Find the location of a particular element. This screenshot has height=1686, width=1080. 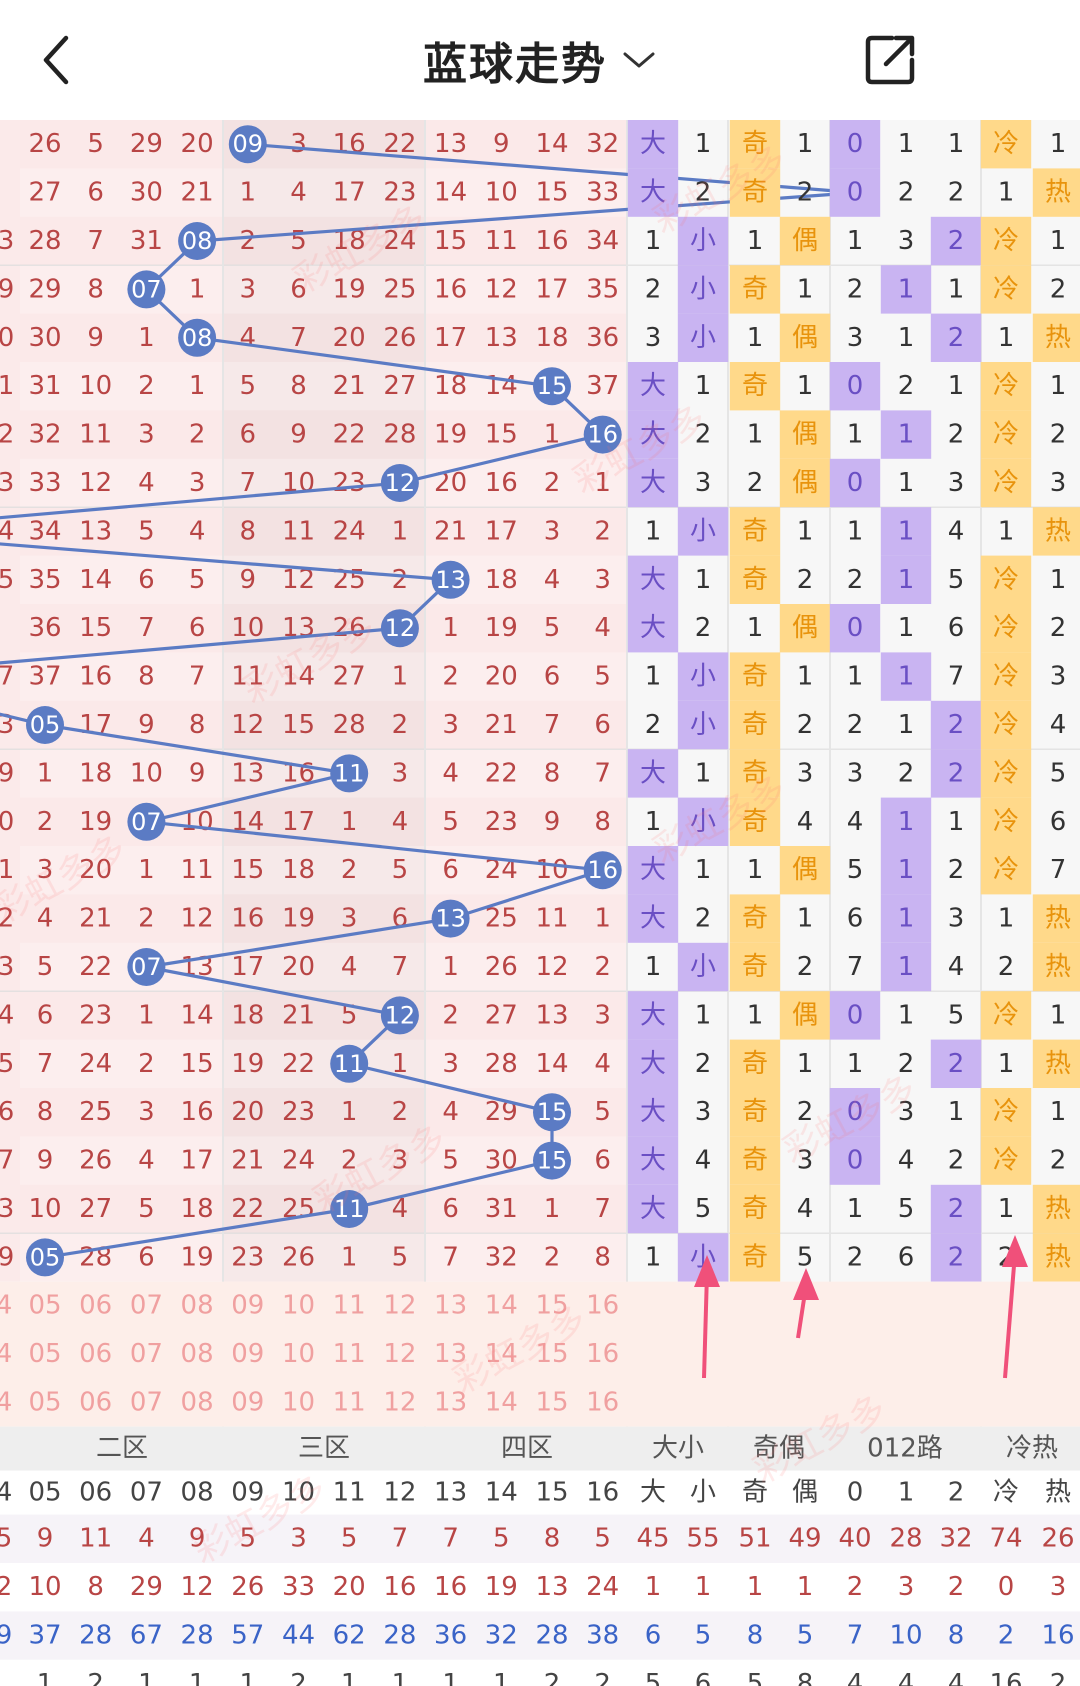

prediction-cell: 08 is located at coordinates (197, 1402).